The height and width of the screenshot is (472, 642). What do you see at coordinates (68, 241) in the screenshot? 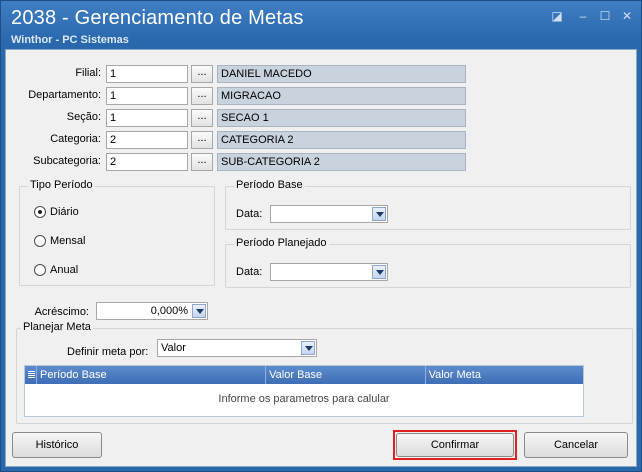
I see `radio-mensal-label: Mensal` at bounding box center [68, 241].